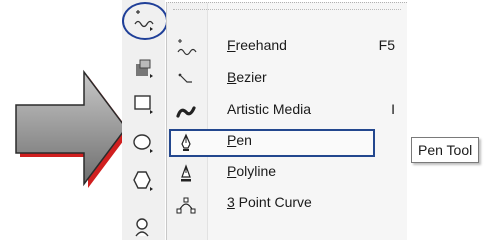  I want to click on menu-item-shortcut: F5, so click(386, 45).